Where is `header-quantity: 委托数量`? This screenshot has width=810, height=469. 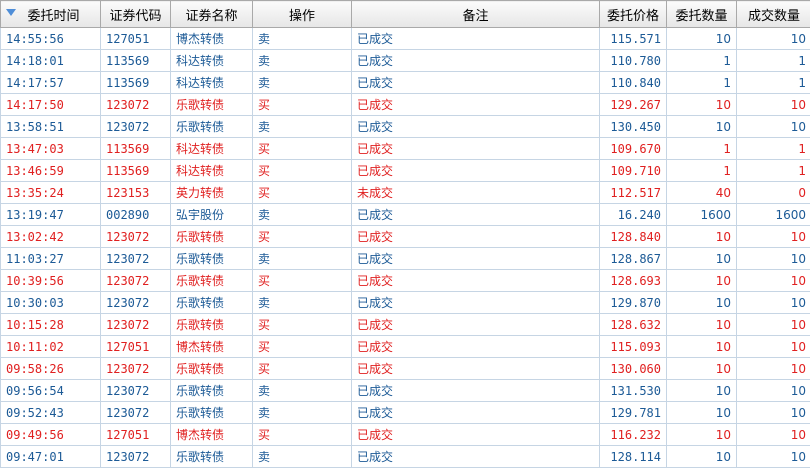
header-quantity: 委托数量 is located at coordinates (701, 14).